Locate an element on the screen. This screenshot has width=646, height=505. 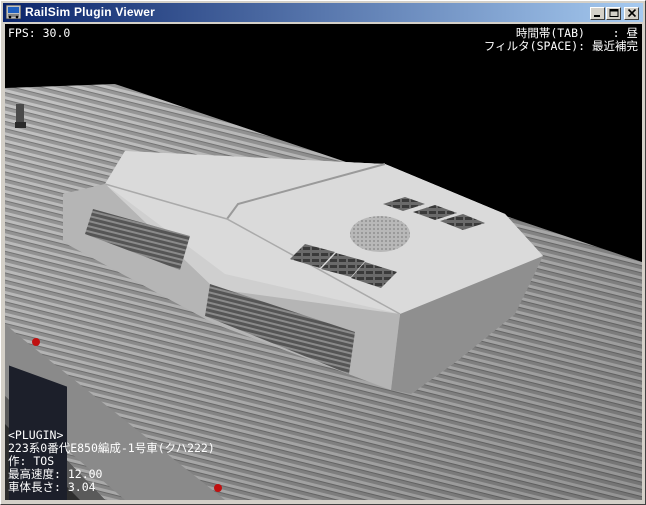
fps-readout: FPS: 30.0 is located at coordinates (39, 33).